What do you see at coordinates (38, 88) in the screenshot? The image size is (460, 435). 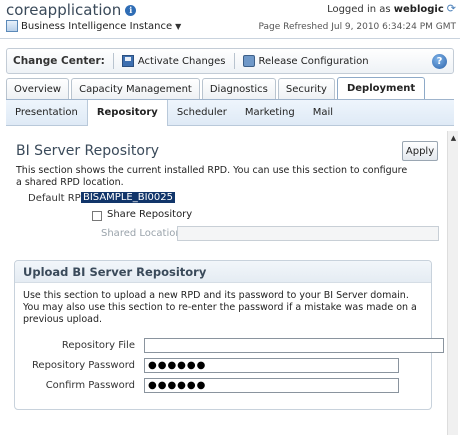 I see `tab-overview: Overview` at bounding box center [38, 88].